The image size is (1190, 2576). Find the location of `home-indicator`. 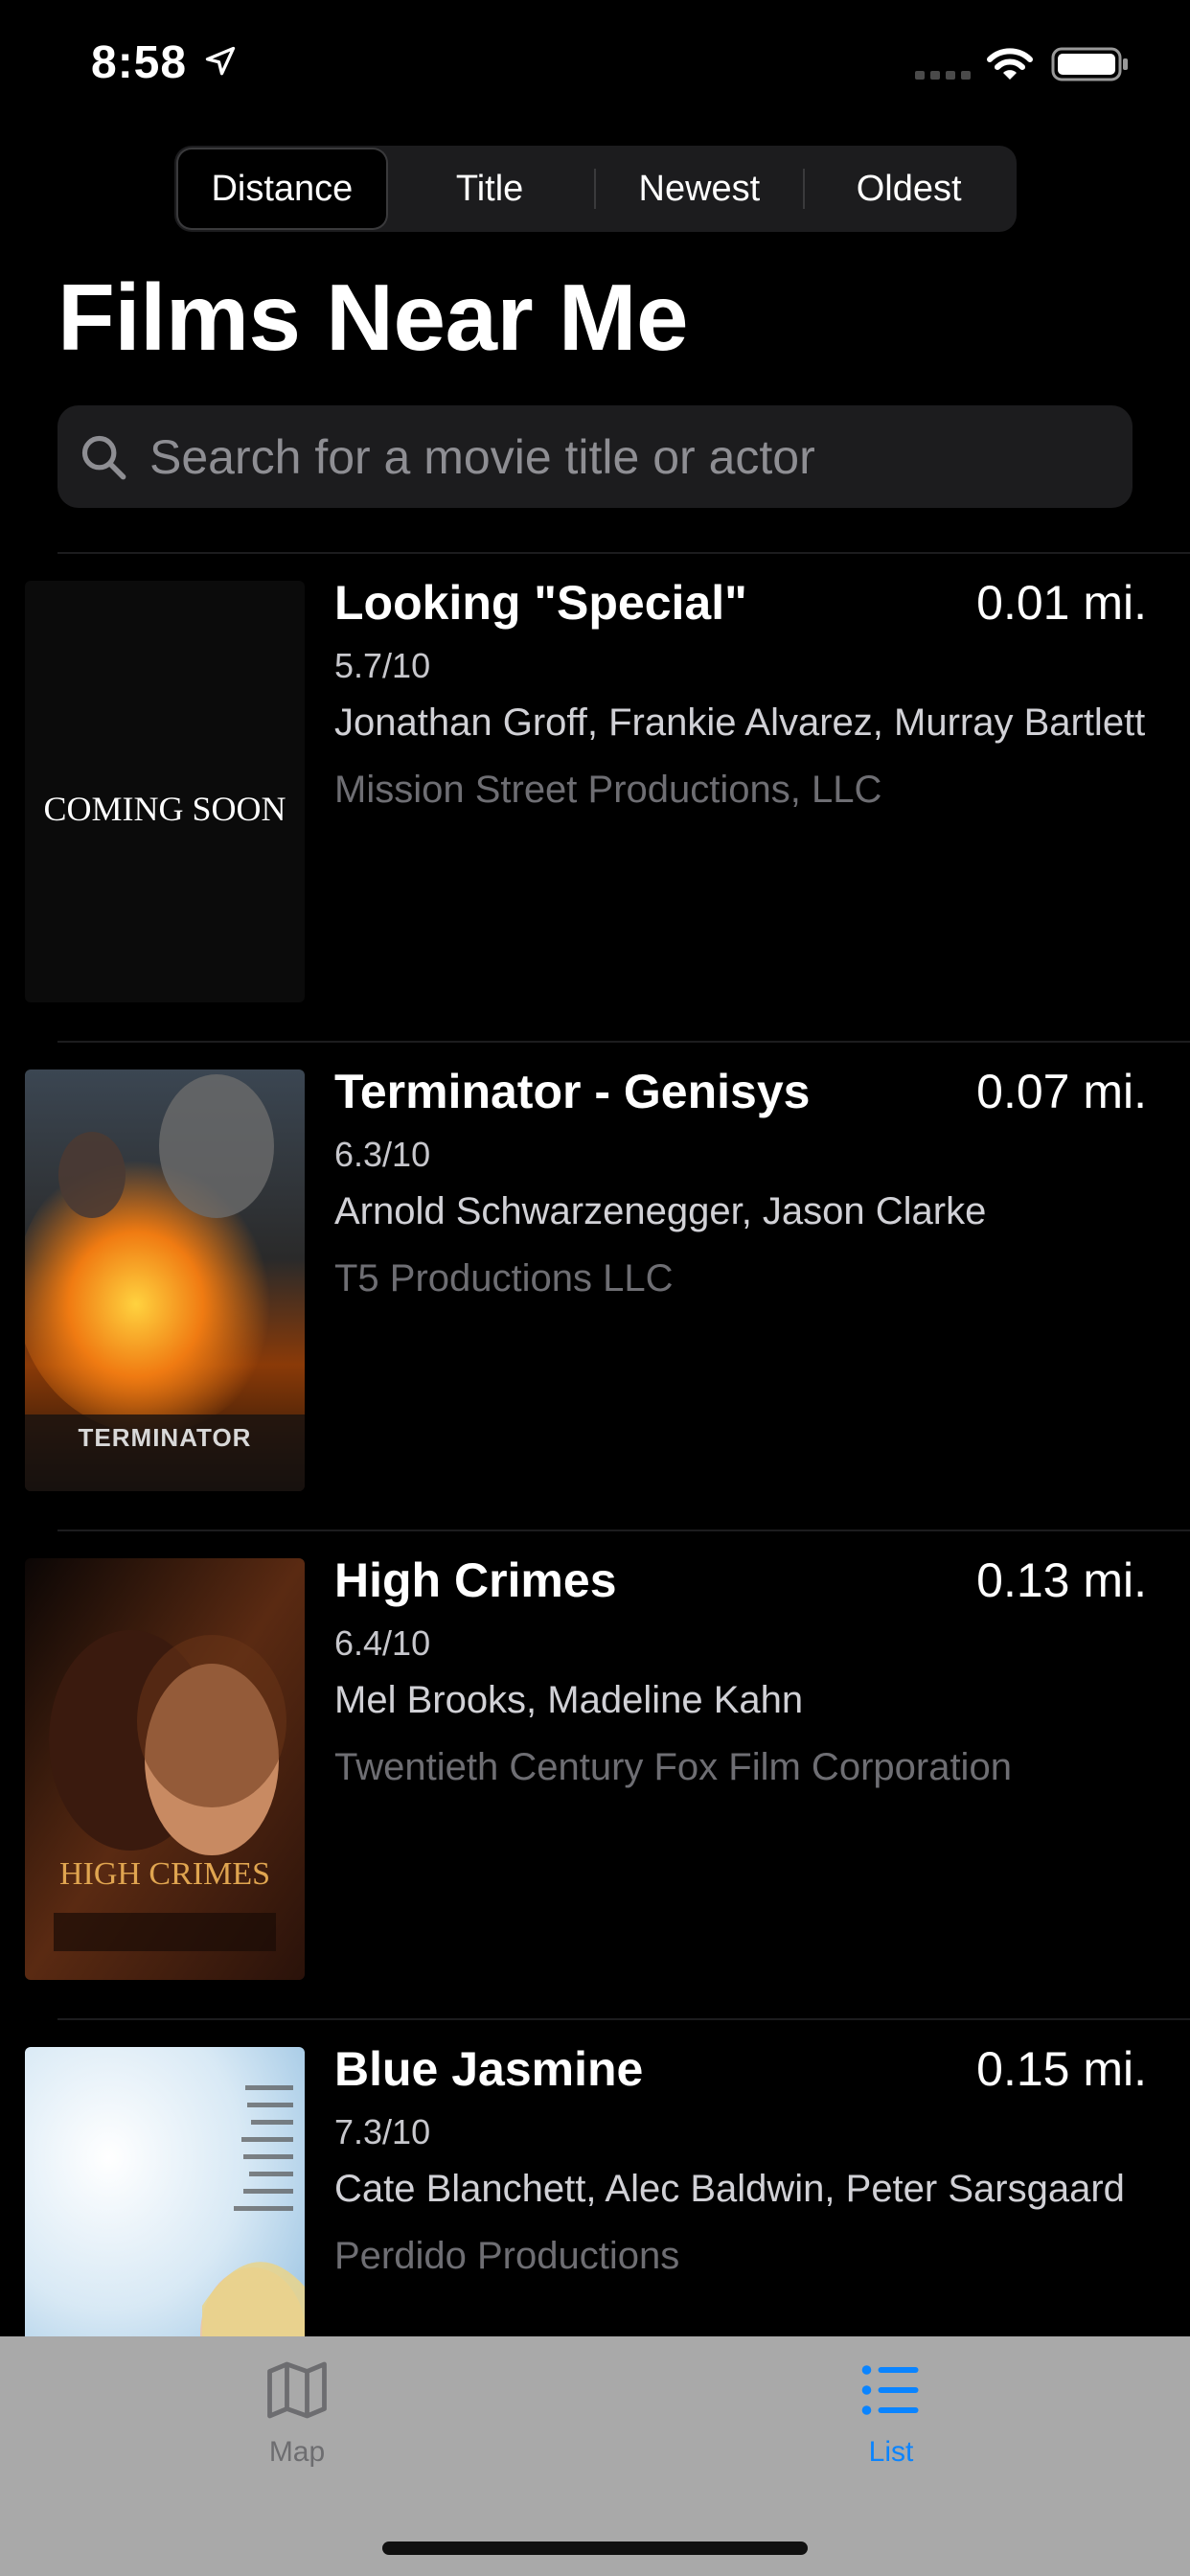

home-indicator is located at coordinates (595, 2548).